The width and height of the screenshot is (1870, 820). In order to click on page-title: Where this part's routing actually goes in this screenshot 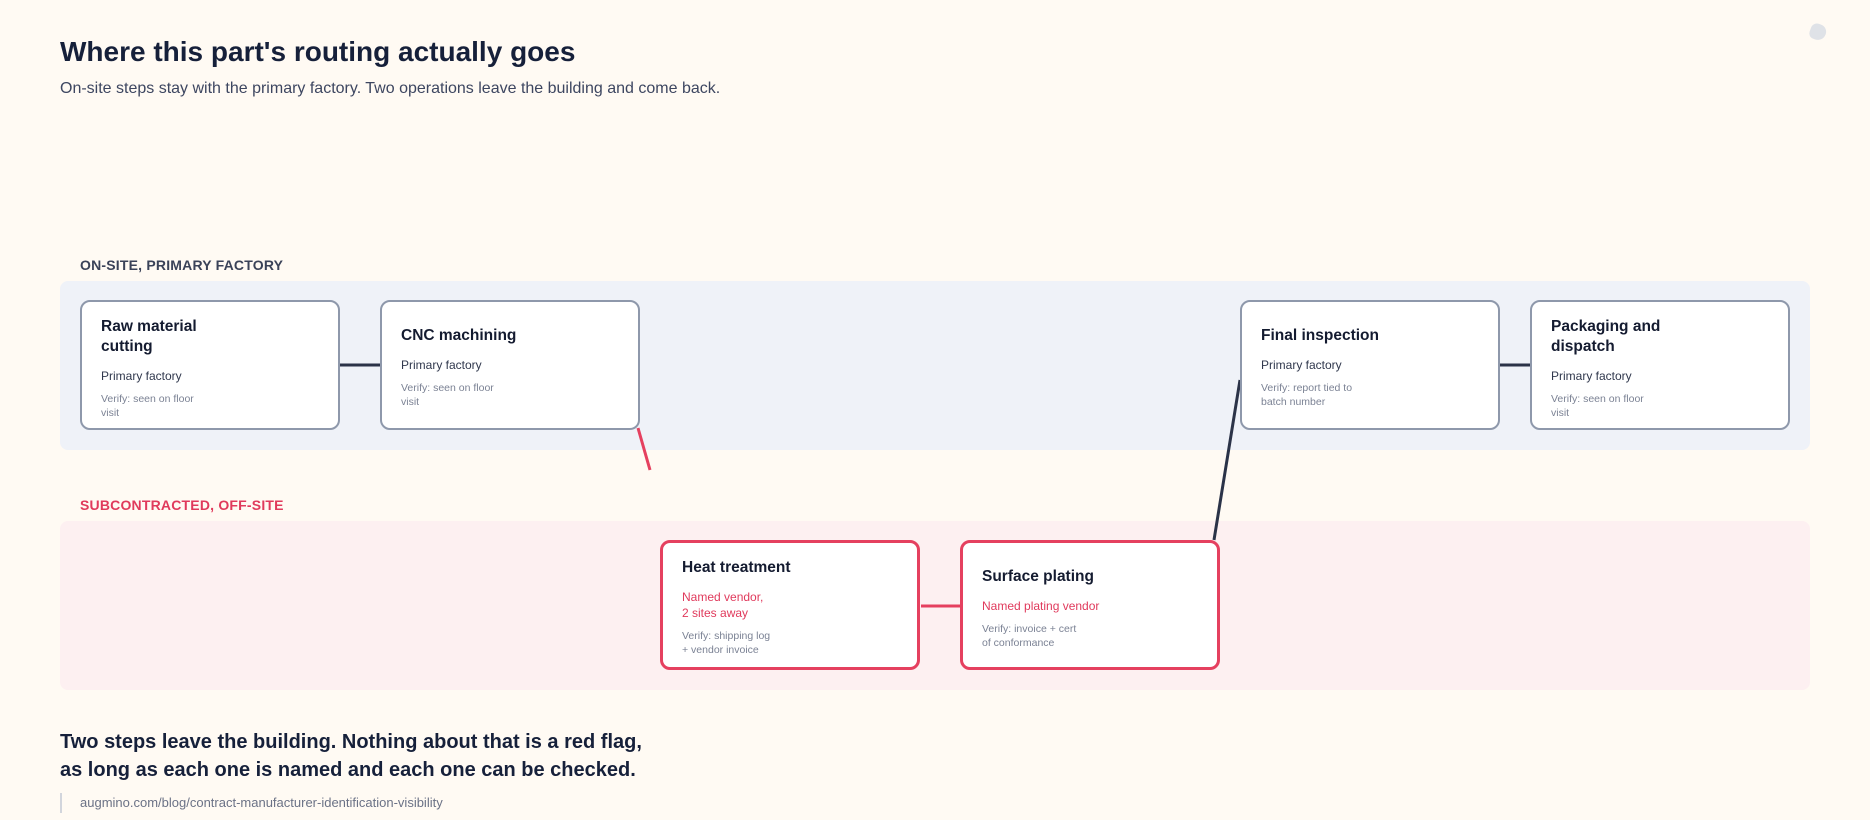, I will do `click(318, 51)`.